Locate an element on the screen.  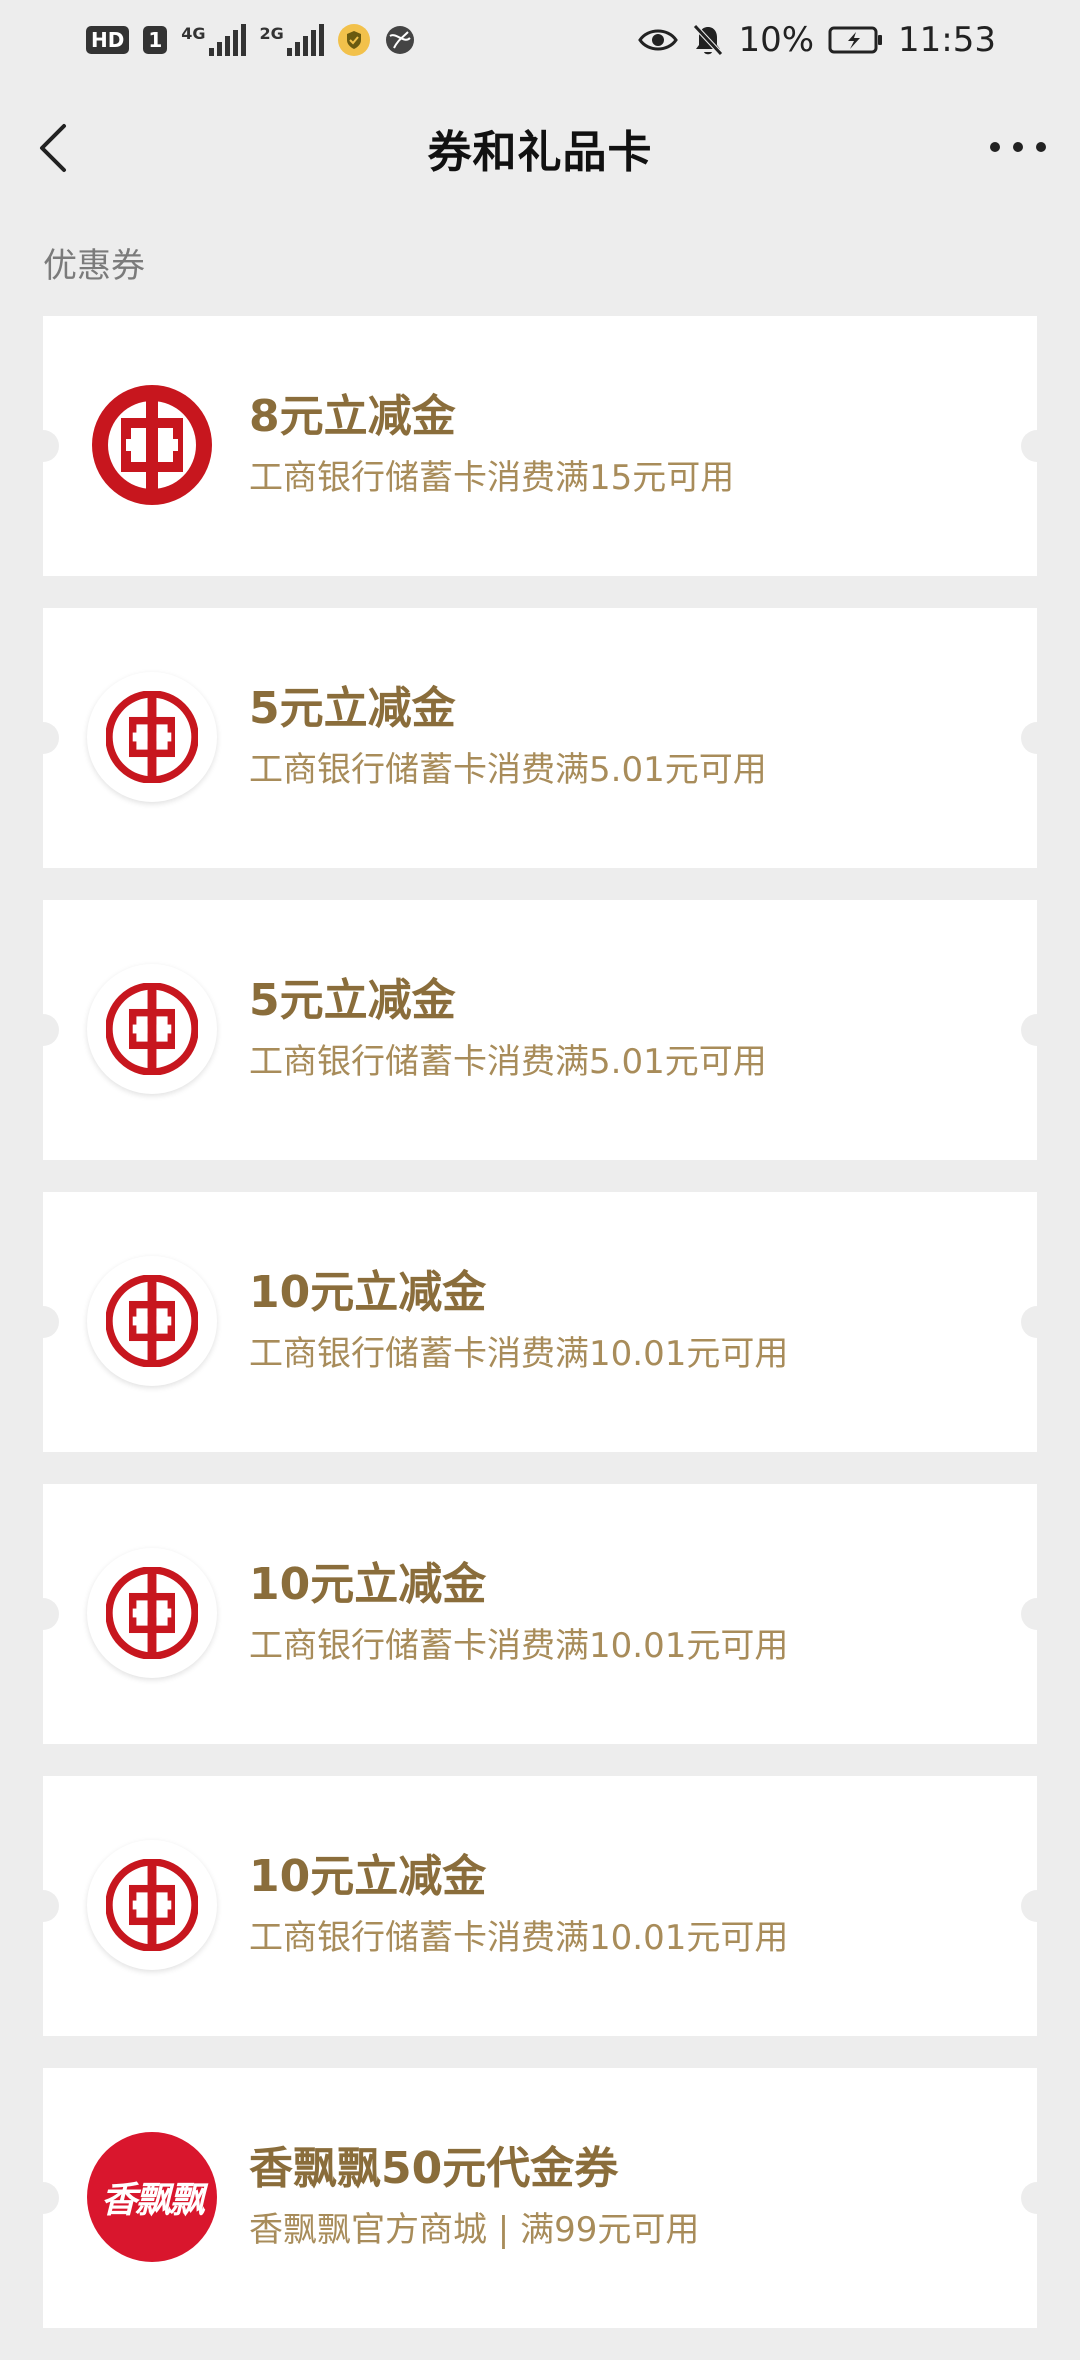
browser-globe-icon is located at coordinates (399, 40).